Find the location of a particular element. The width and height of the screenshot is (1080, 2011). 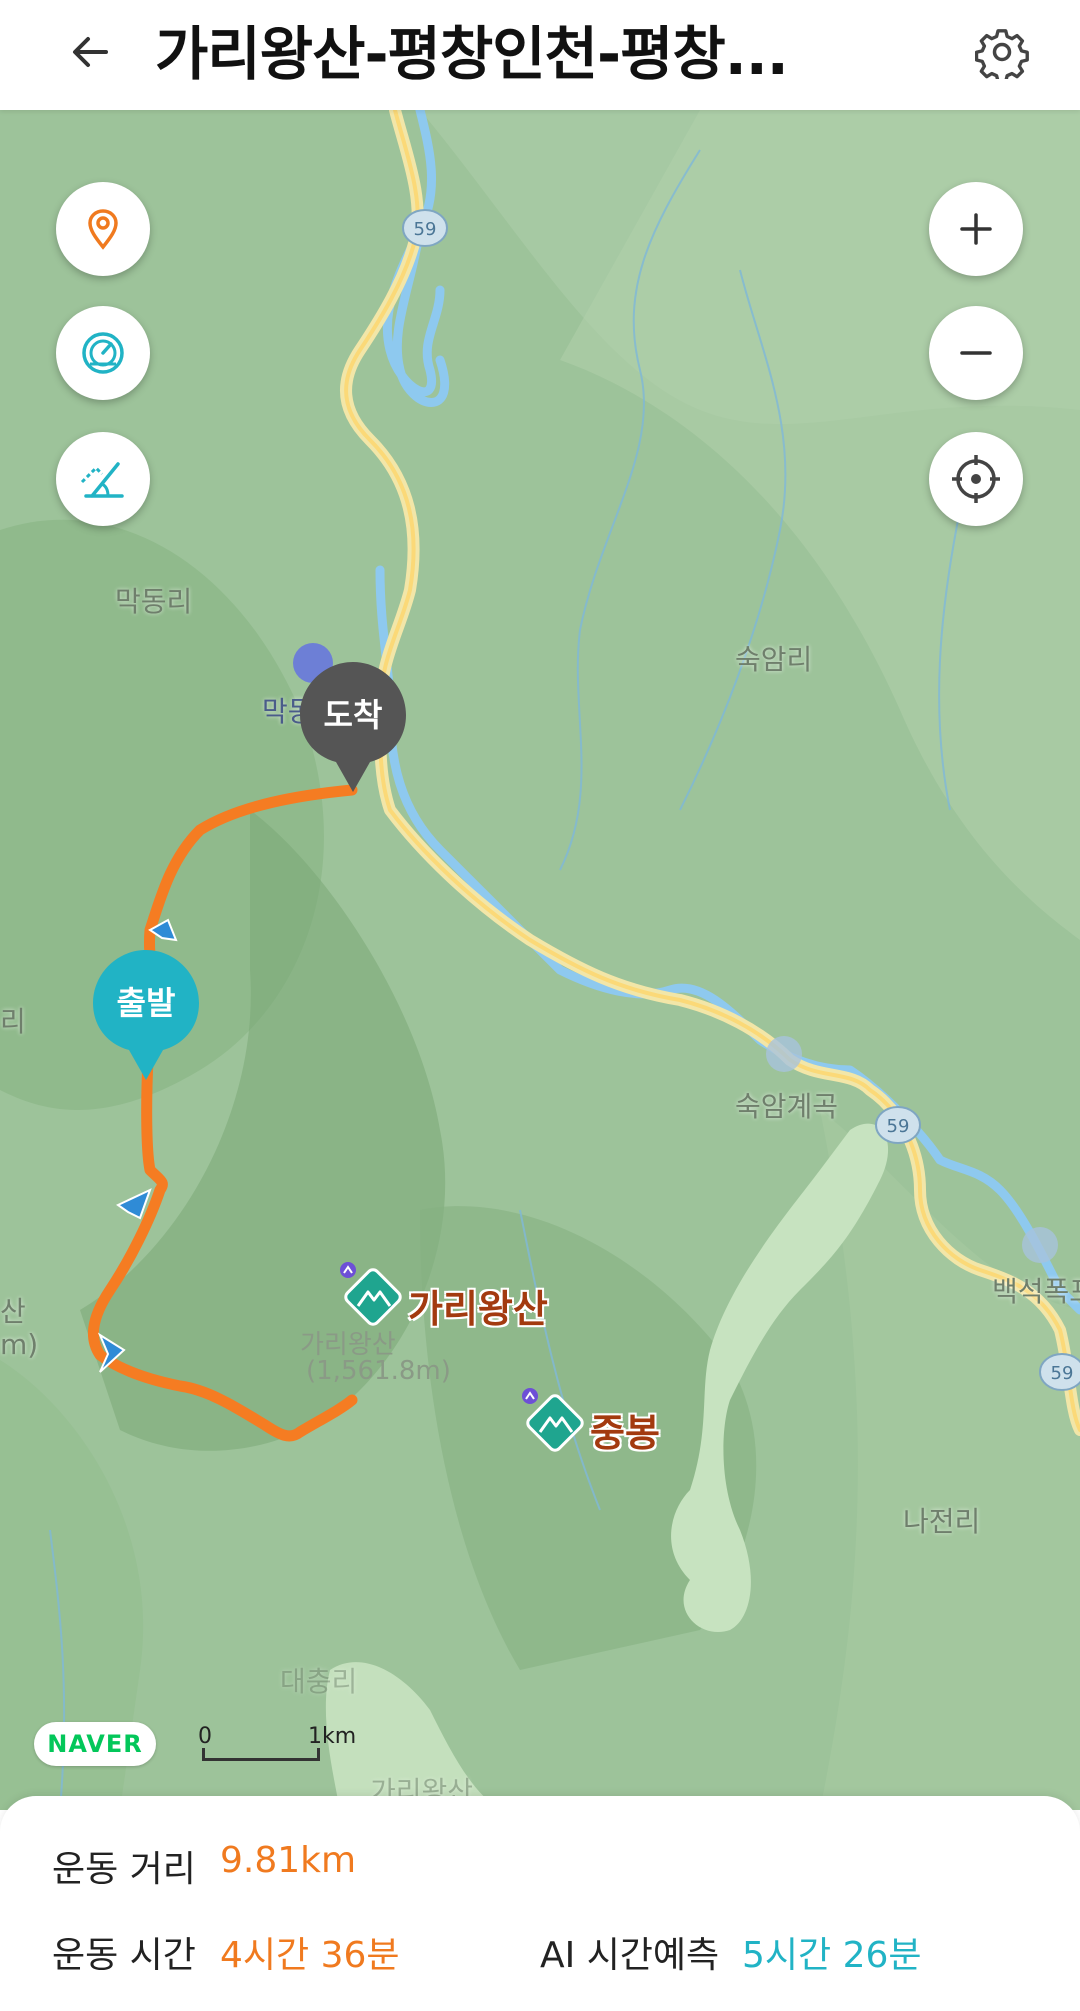

speedometer-icon is located at coordinates (103, 353).